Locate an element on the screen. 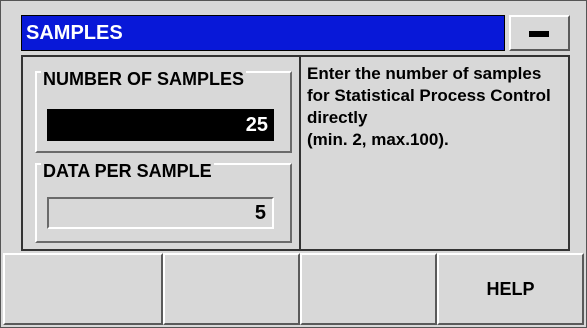 This screenshot has height=328, width=587. window-title: SAMPLES is located at coordinates (74, 33).